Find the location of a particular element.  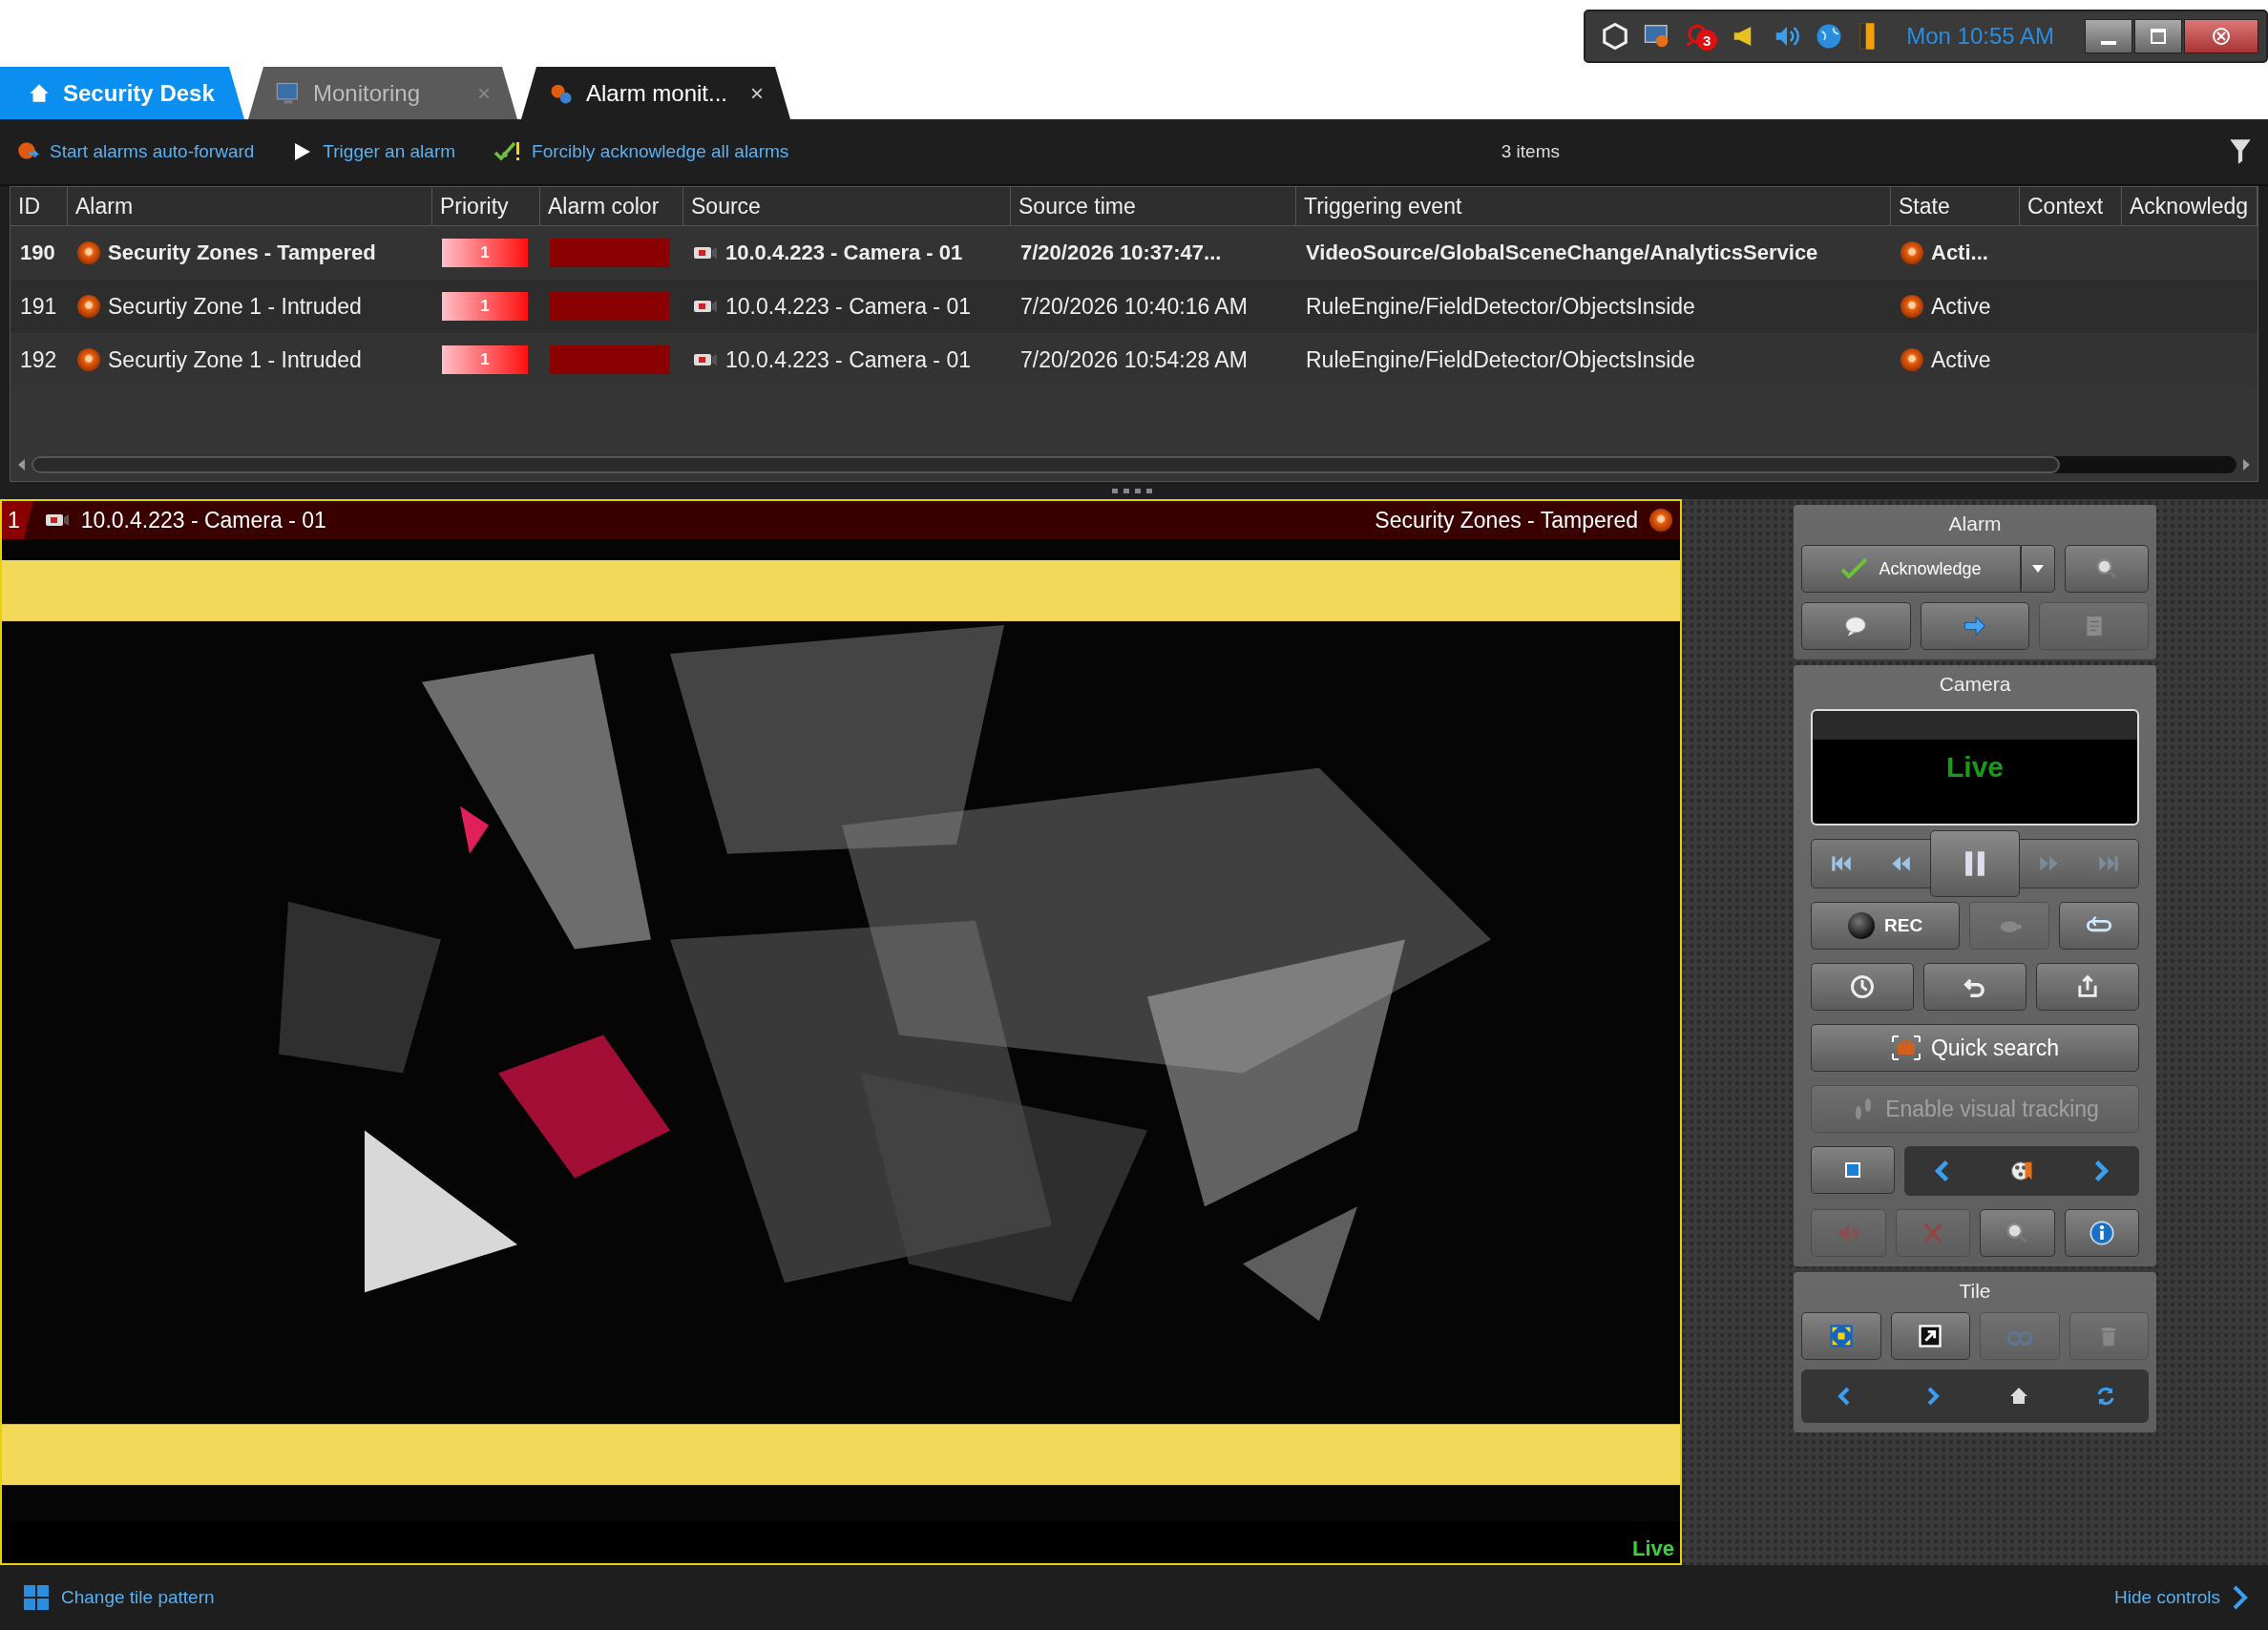

scroll-left-icon is located at coordinates (21, 464).